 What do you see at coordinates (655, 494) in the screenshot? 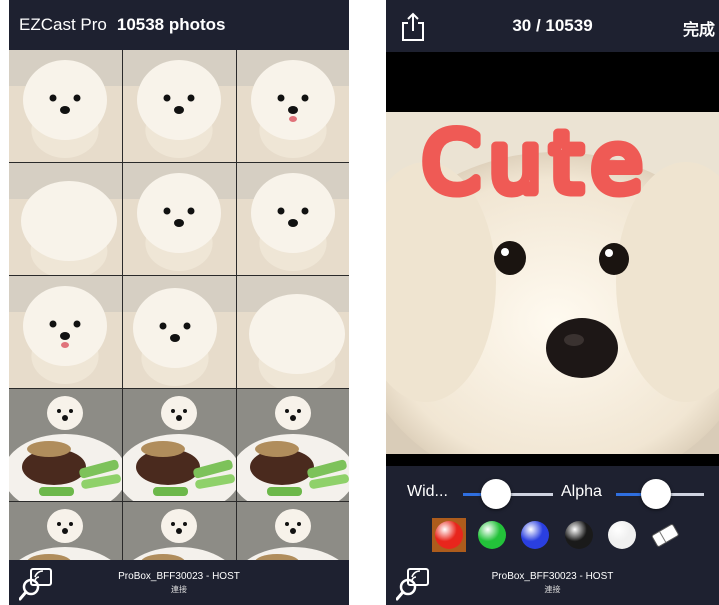
I see `alpha-slider-knob` at bounding box center [655, 494].